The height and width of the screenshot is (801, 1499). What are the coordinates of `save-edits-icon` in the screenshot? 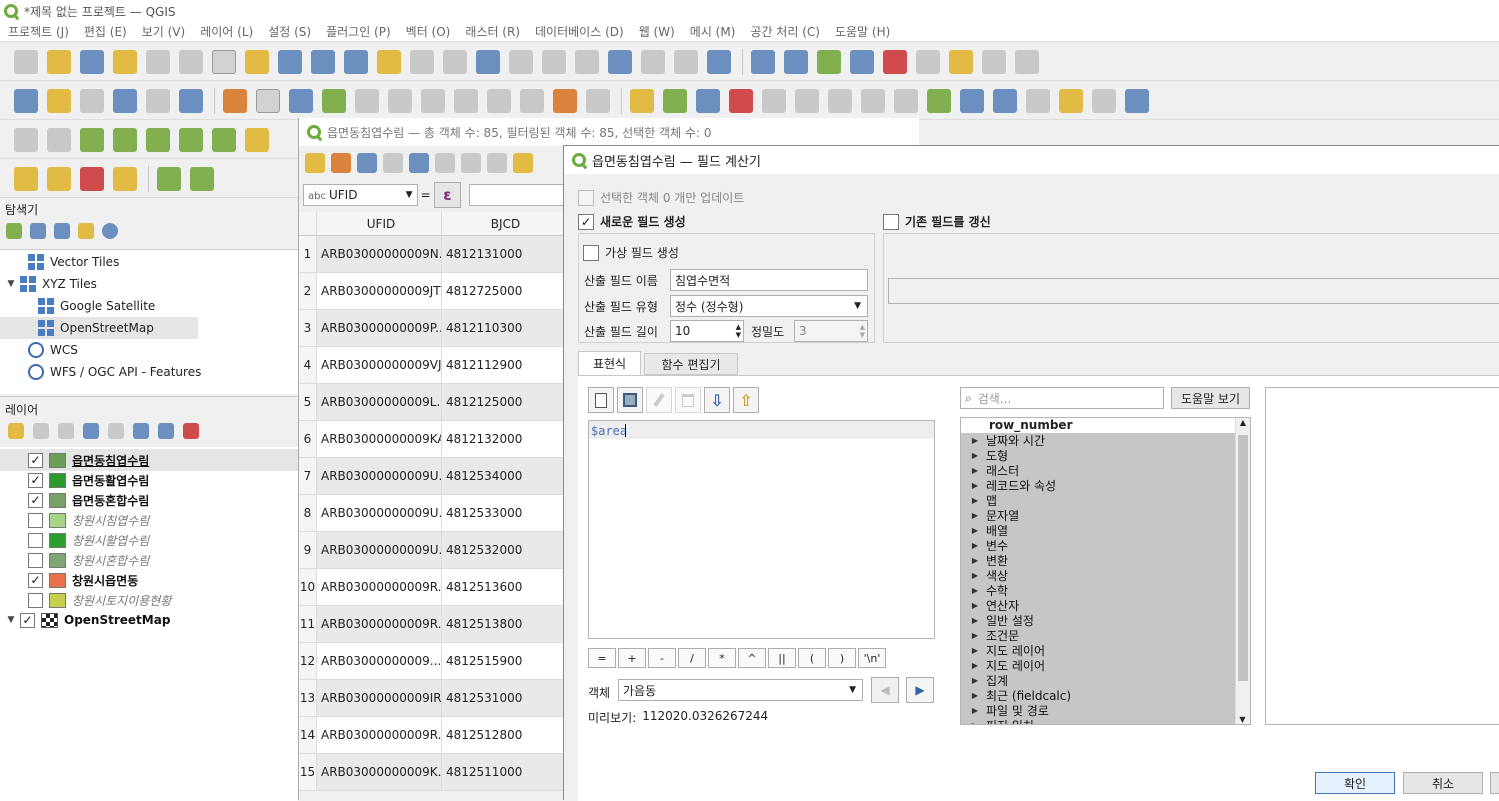 It's located at (367, 163).